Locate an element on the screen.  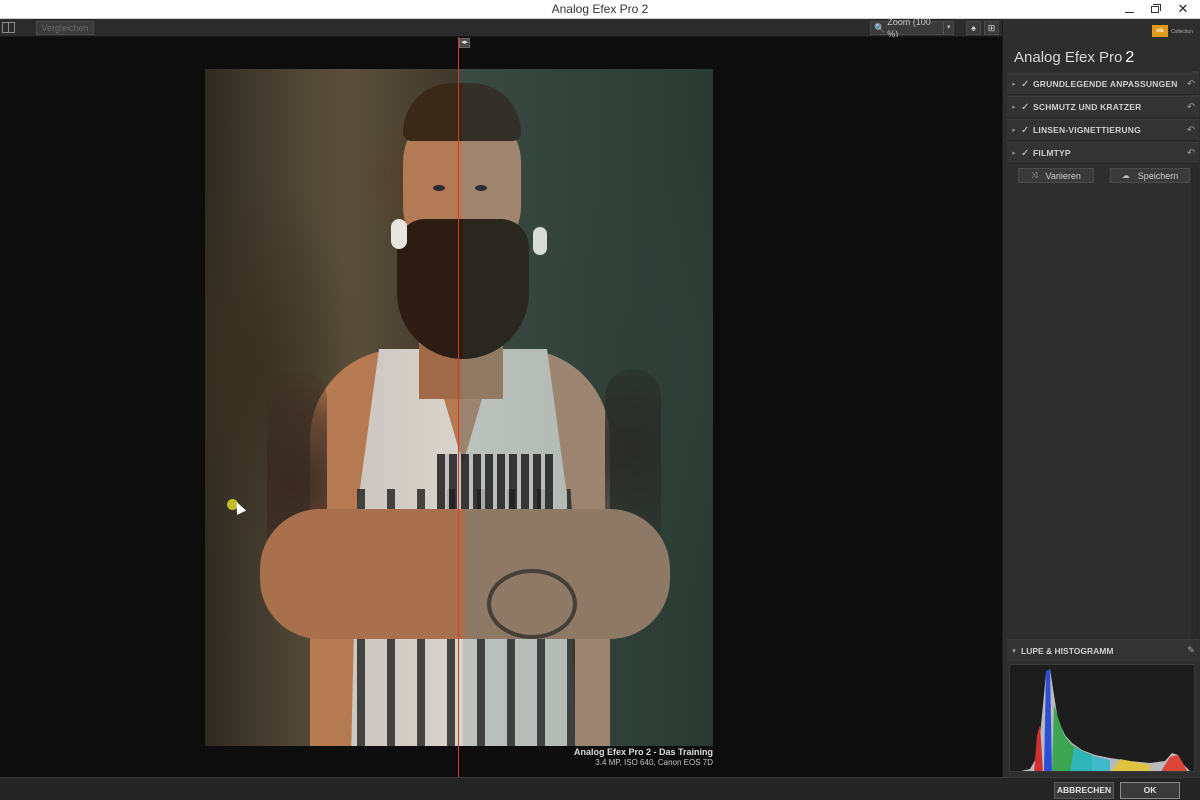
shuffle-icon: ⤨ is located at coordinates (1034, 175).